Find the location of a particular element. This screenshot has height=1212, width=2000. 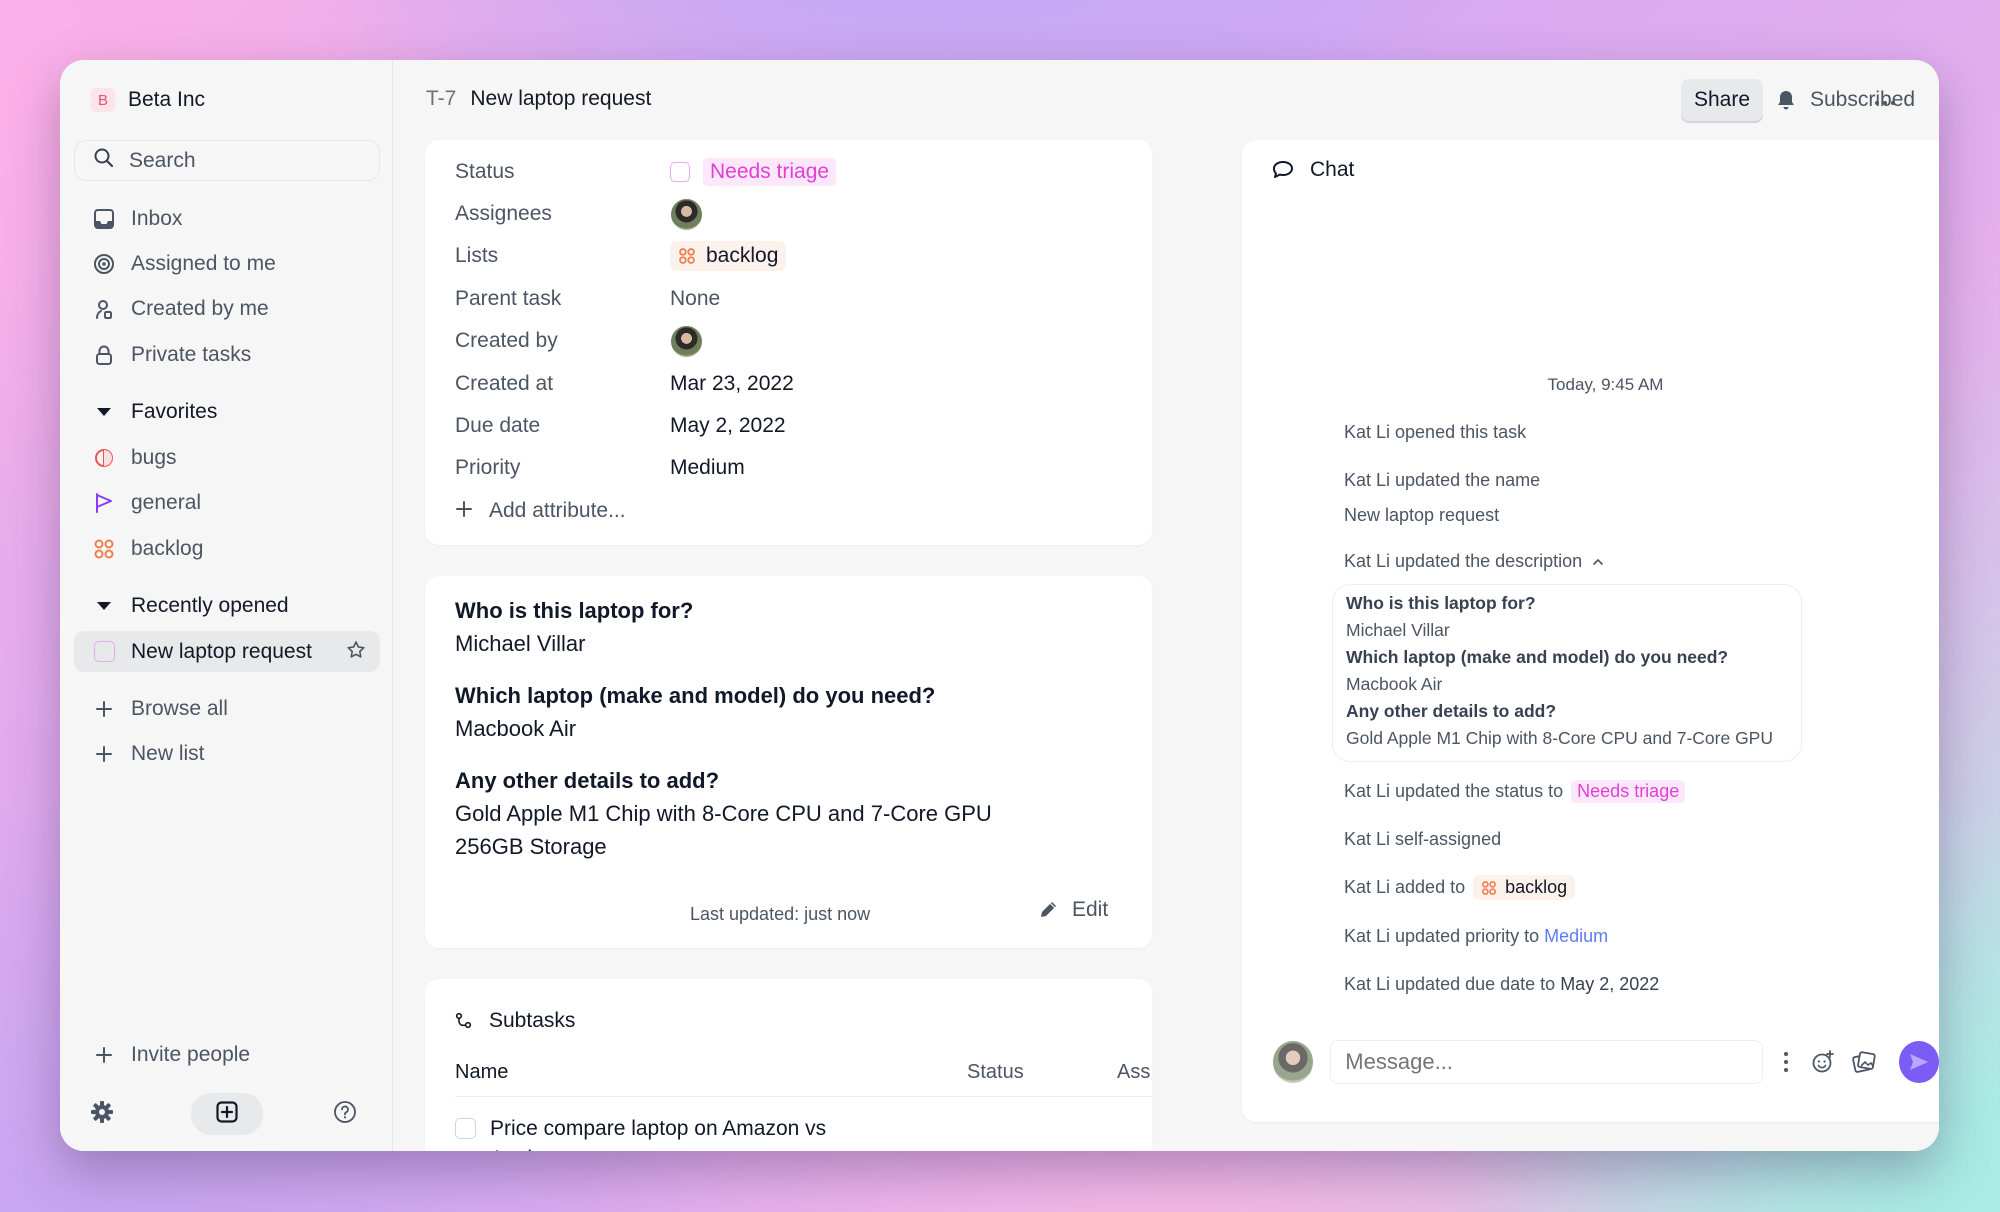

description-answer: Macbook Air is located at coordinates (516, 728).